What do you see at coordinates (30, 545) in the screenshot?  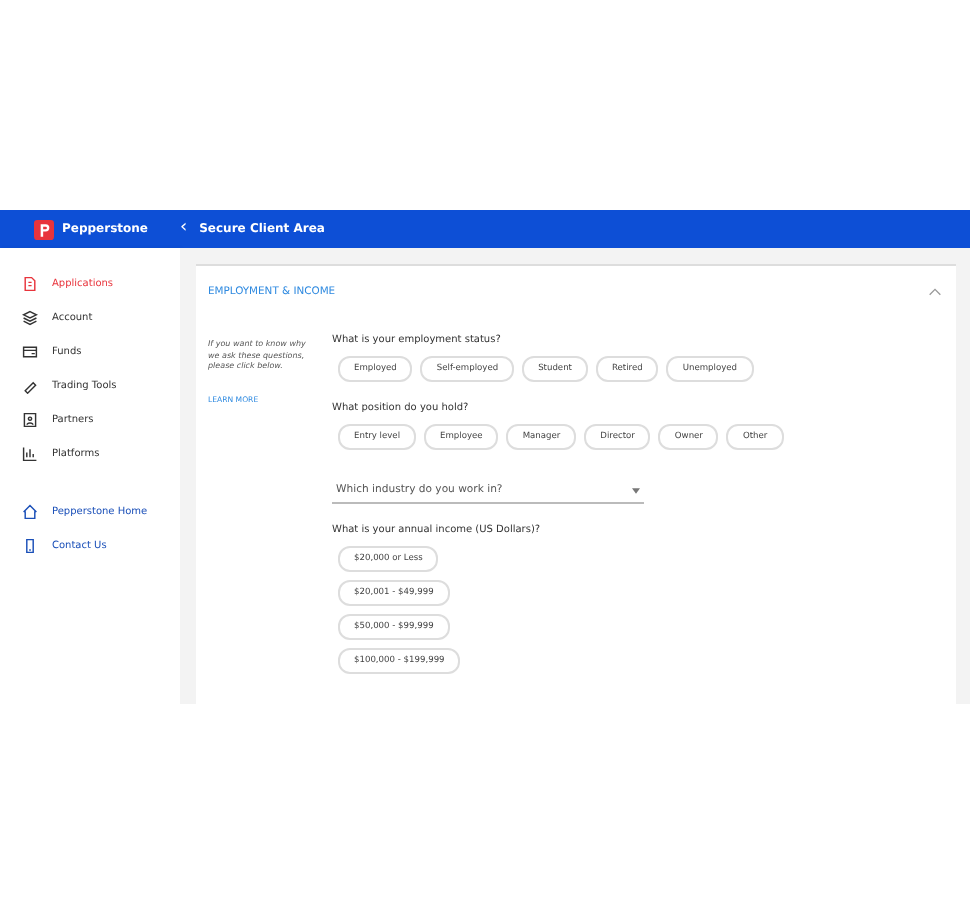 I see `phone-icon` at bounding box center [30, 545].